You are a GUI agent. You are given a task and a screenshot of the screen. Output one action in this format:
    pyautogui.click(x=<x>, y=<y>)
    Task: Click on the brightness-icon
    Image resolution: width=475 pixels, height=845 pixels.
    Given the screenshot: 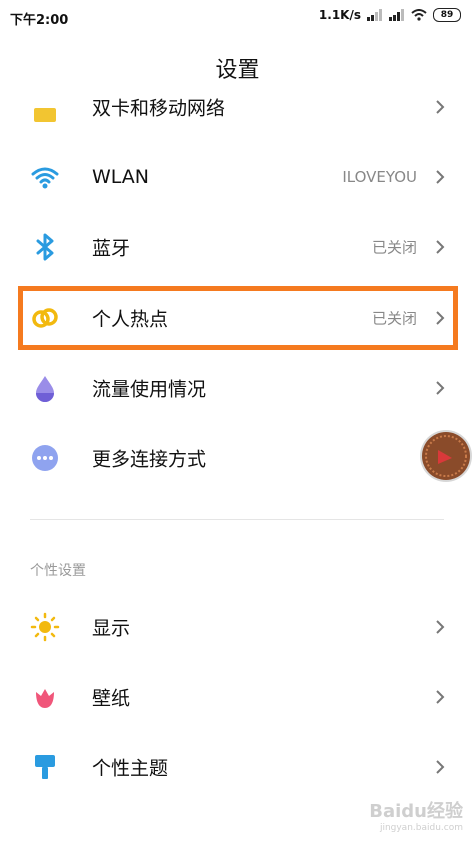 What is the action you would take?
    pyautogui.click(x=45, y=627)
    